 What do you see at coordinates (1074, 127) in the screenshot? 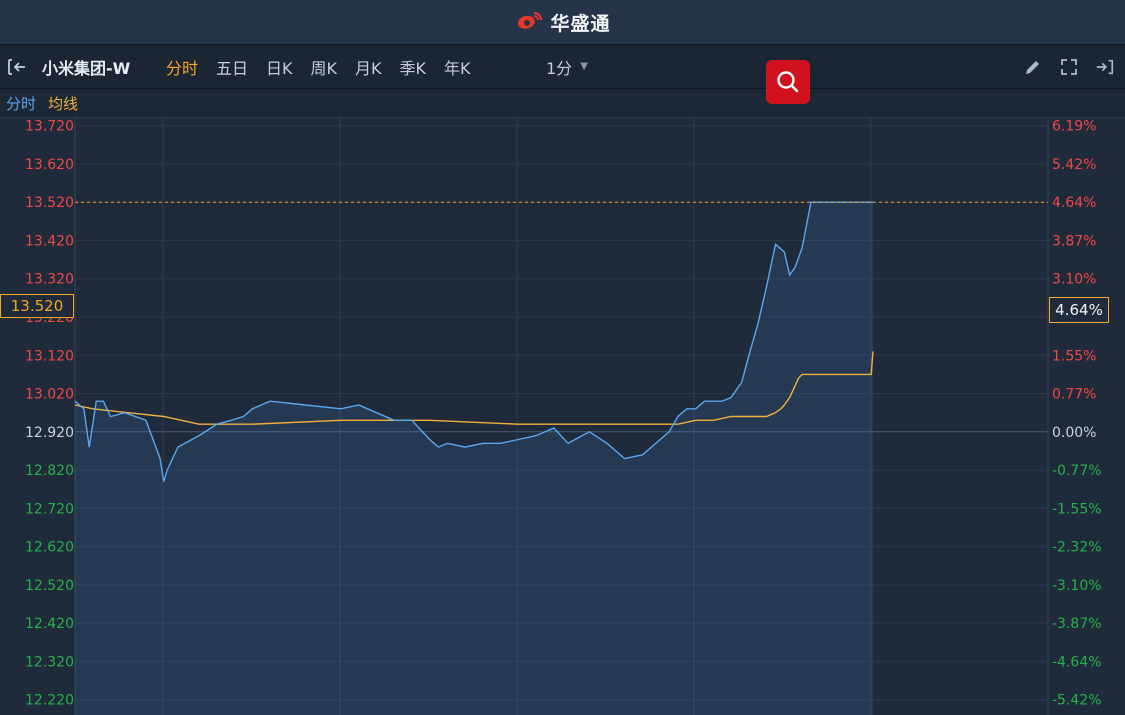
I see `y-tick-right: 6.19%` at bounding box center [1074, 127].